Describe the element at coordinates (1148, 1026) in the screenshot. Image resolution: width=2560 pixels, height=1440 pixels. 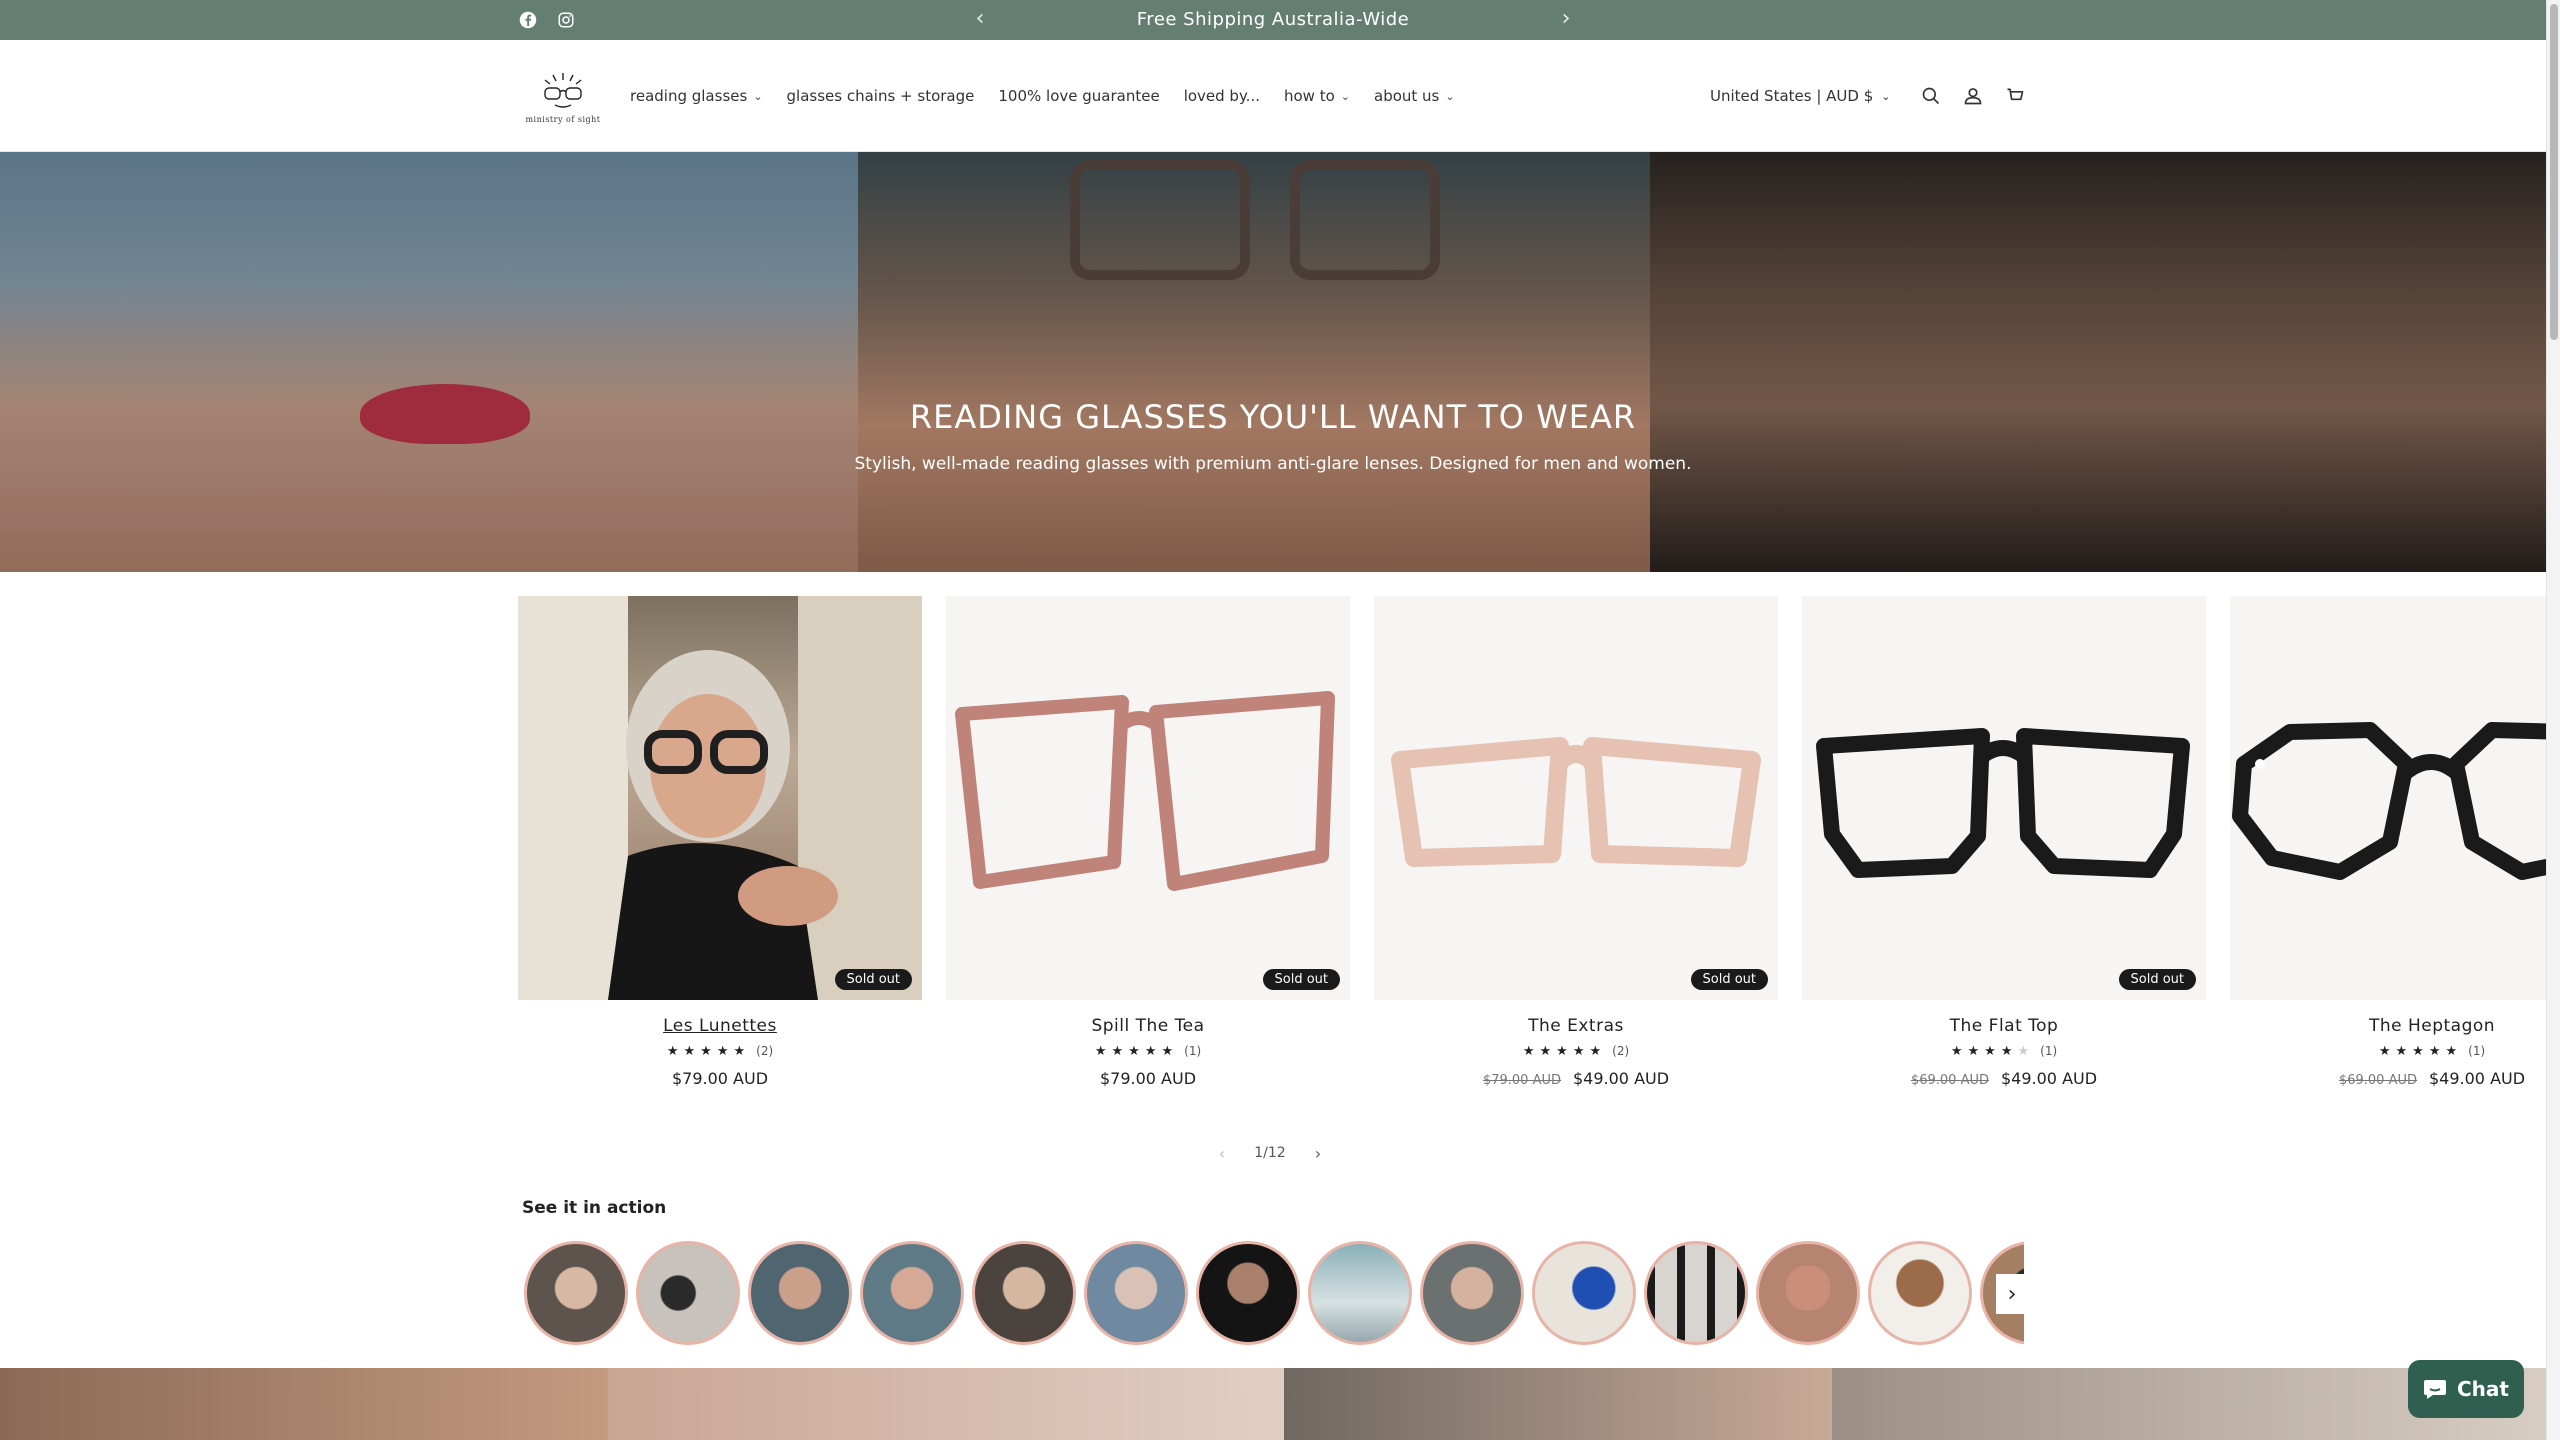
I see `product-title: Spill The Tea` at that location.